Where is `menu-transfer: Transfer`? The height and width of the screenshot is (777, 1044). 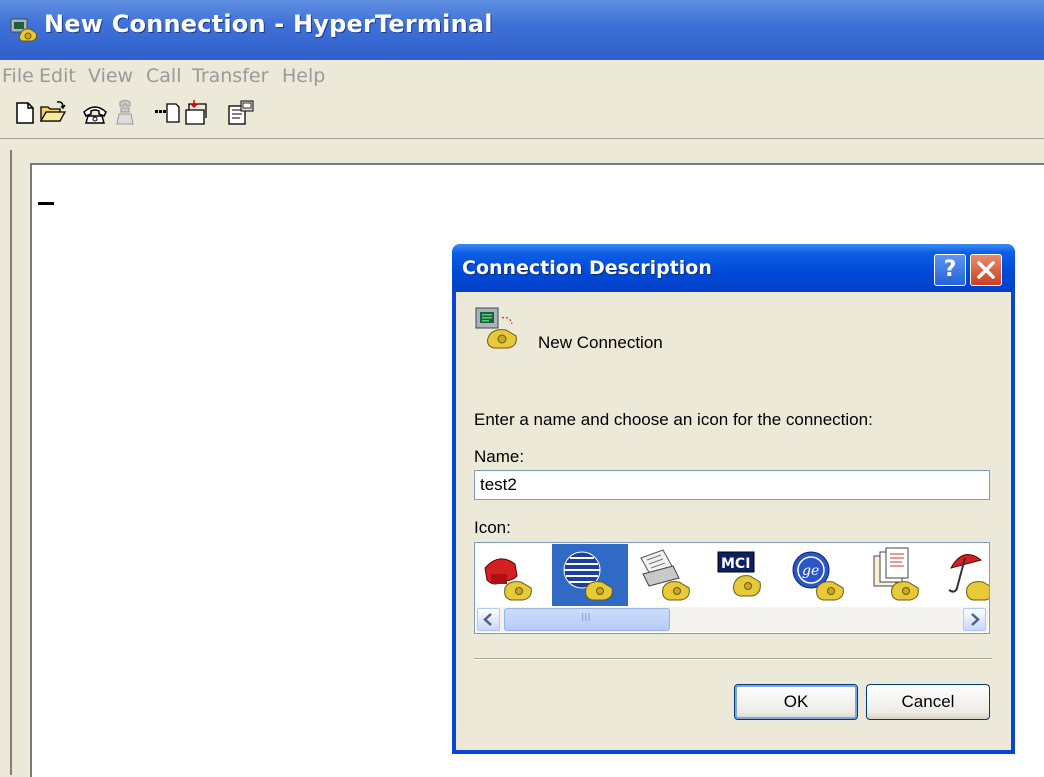
menu-transfer: Transfer is located at coordinates (230, 76).